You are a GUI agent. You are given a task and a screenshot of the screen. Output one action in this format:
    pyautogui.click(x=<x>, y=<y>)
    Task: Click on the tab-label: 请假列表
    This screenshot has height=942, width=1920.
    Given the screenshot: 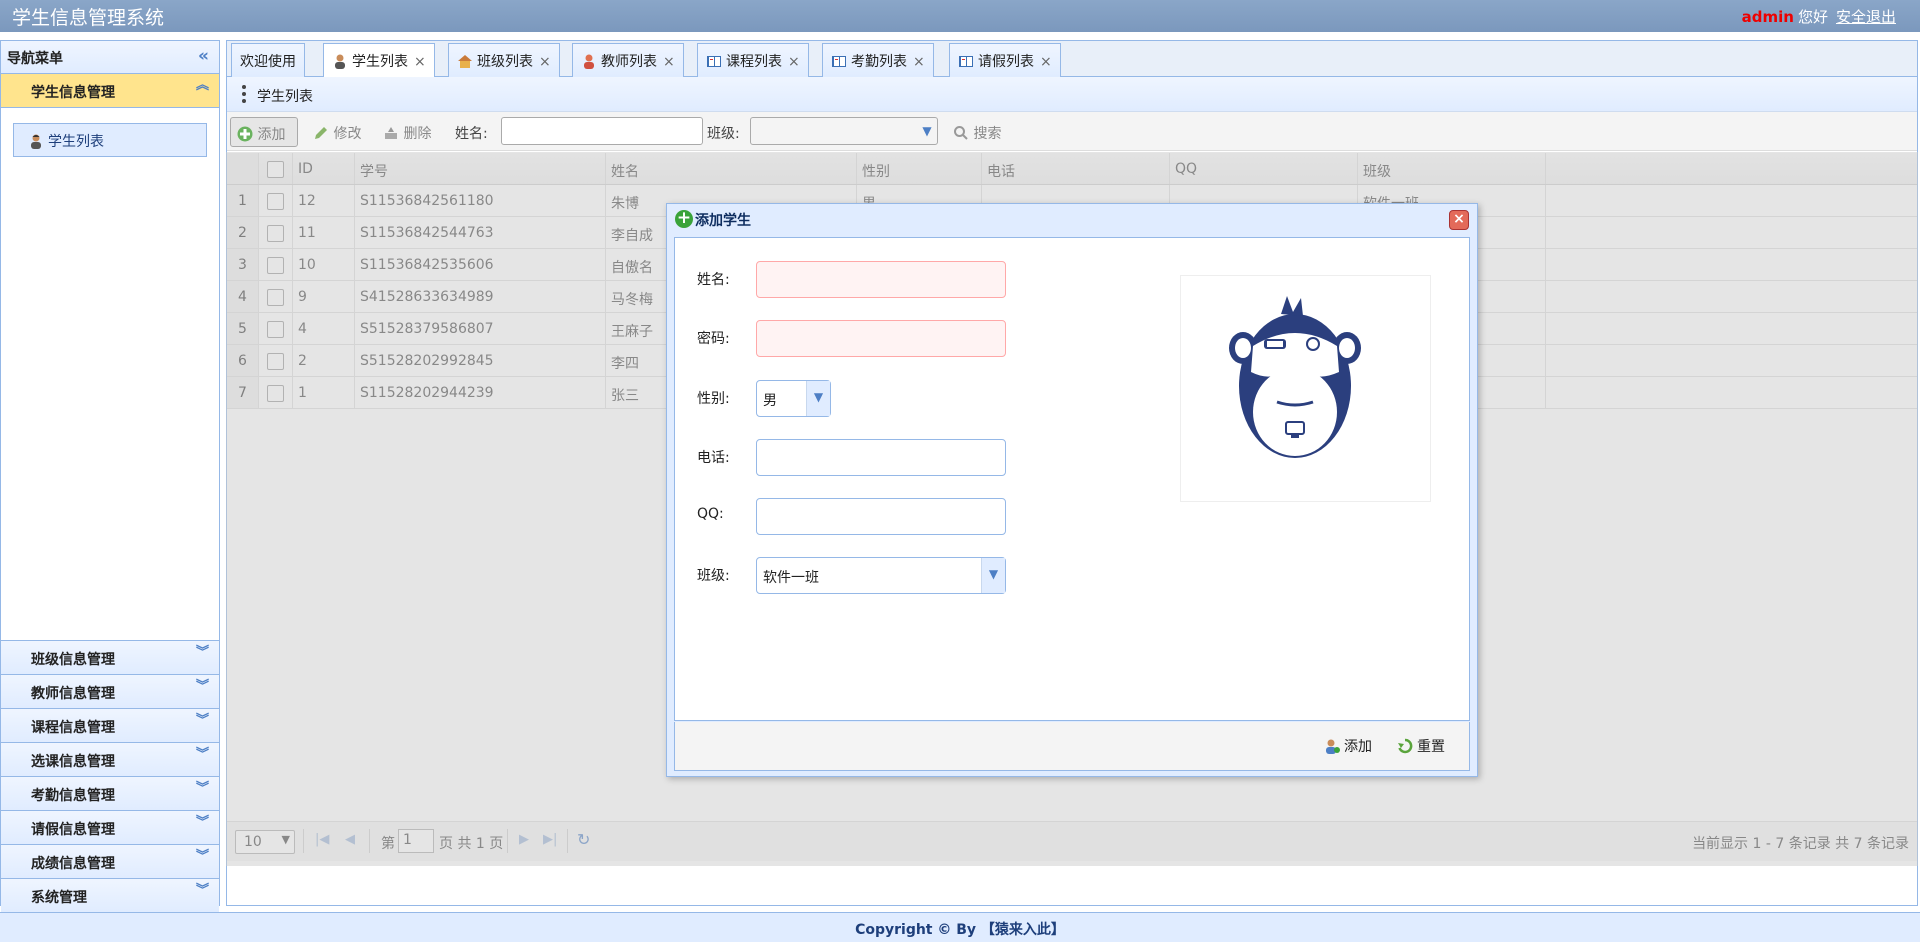 What is the action you would take?
    pyautogui.click(x=1006, y=62)
    